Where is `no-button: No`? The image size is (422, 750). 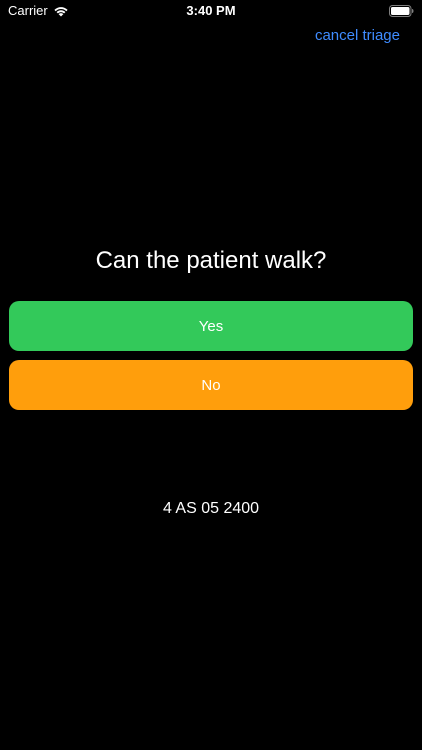 no-button: No is located at coordinates (211, 385).